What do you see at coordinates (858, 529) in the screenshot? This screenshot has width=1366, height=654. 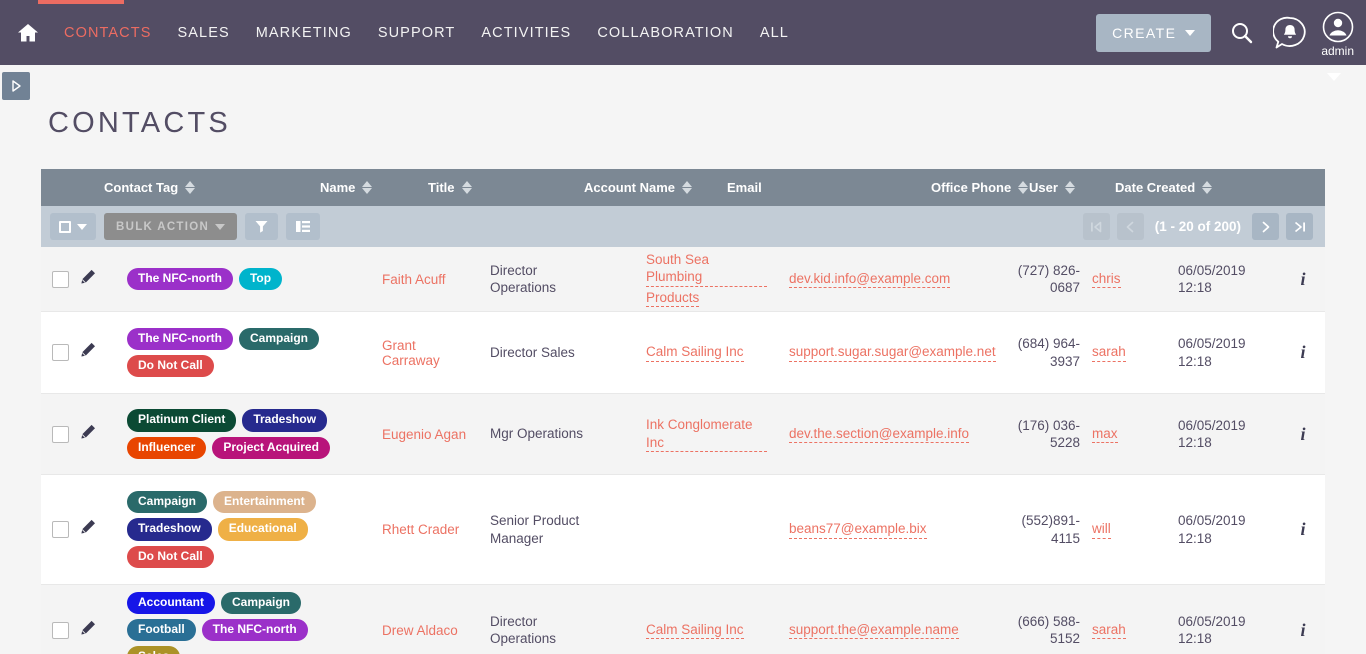 I see `email-link: beans77@example.bix` at bounding box center [858, 529].